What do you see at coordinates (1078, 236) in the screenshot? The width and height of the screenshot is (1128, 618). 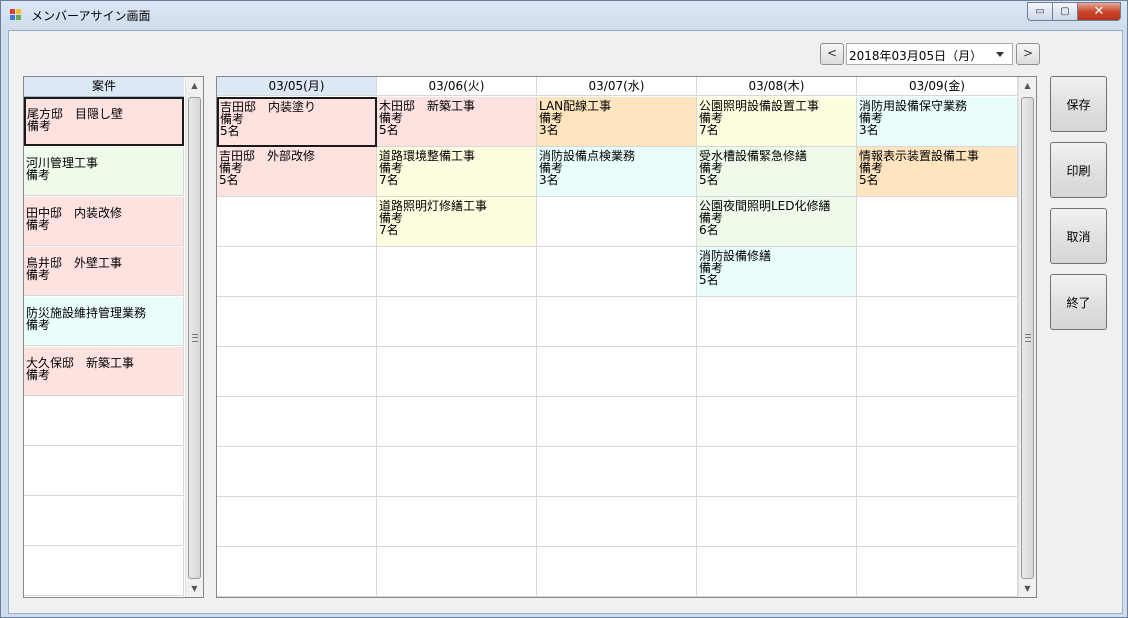 I see `cancel-button: 取消` at bounding box center [1078, 236].